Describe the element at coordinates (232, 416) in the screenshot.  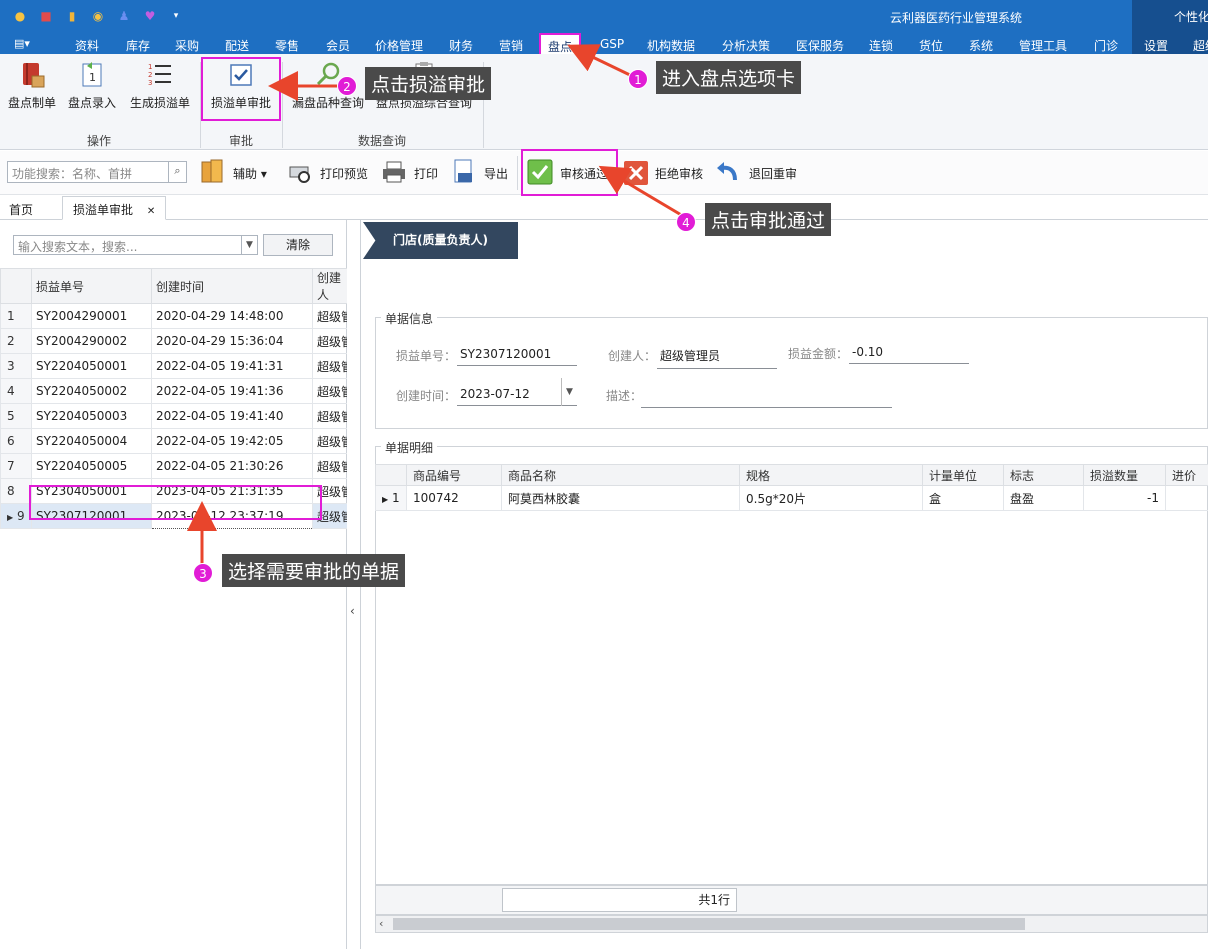
I see `cell-create-time: 2022-04-05 19:41:40` at that location.